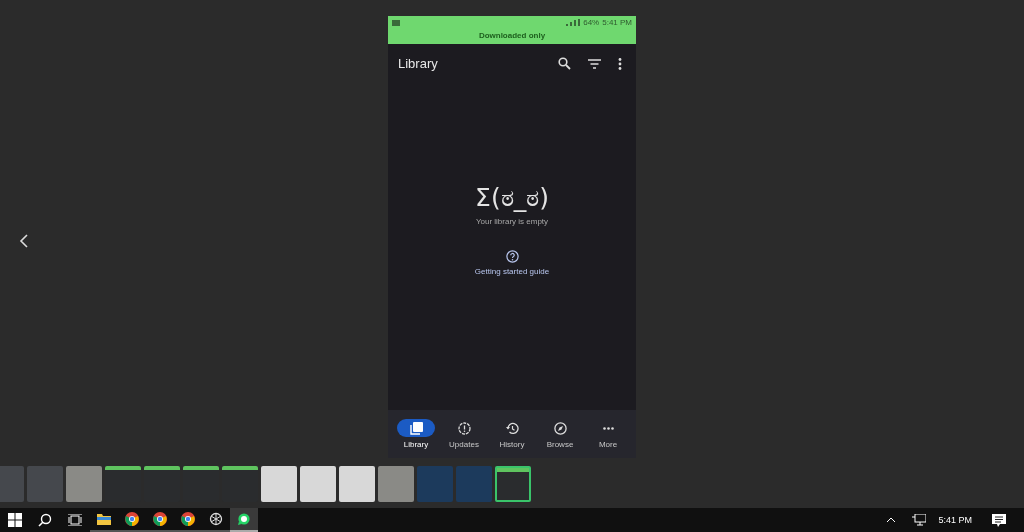 The height and width of the screenshot is (532, 1024). I want to click on notification-icon, so click(396, 22).